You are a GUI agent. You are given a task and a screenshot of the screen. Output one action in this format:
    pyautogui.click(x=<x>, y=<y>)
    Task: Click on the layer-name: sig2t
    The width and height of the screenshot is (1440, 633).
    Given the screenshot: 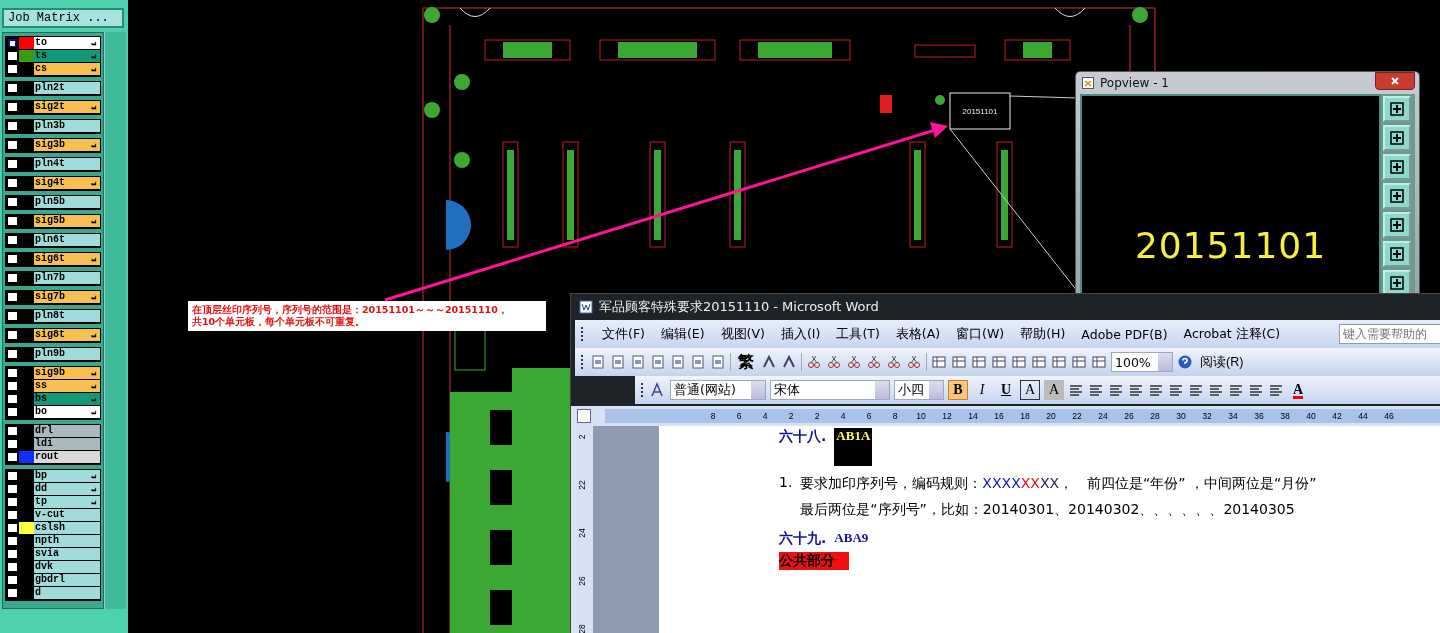 What is the action you would take?
    pyautogui.click(x=67, y=107)
    